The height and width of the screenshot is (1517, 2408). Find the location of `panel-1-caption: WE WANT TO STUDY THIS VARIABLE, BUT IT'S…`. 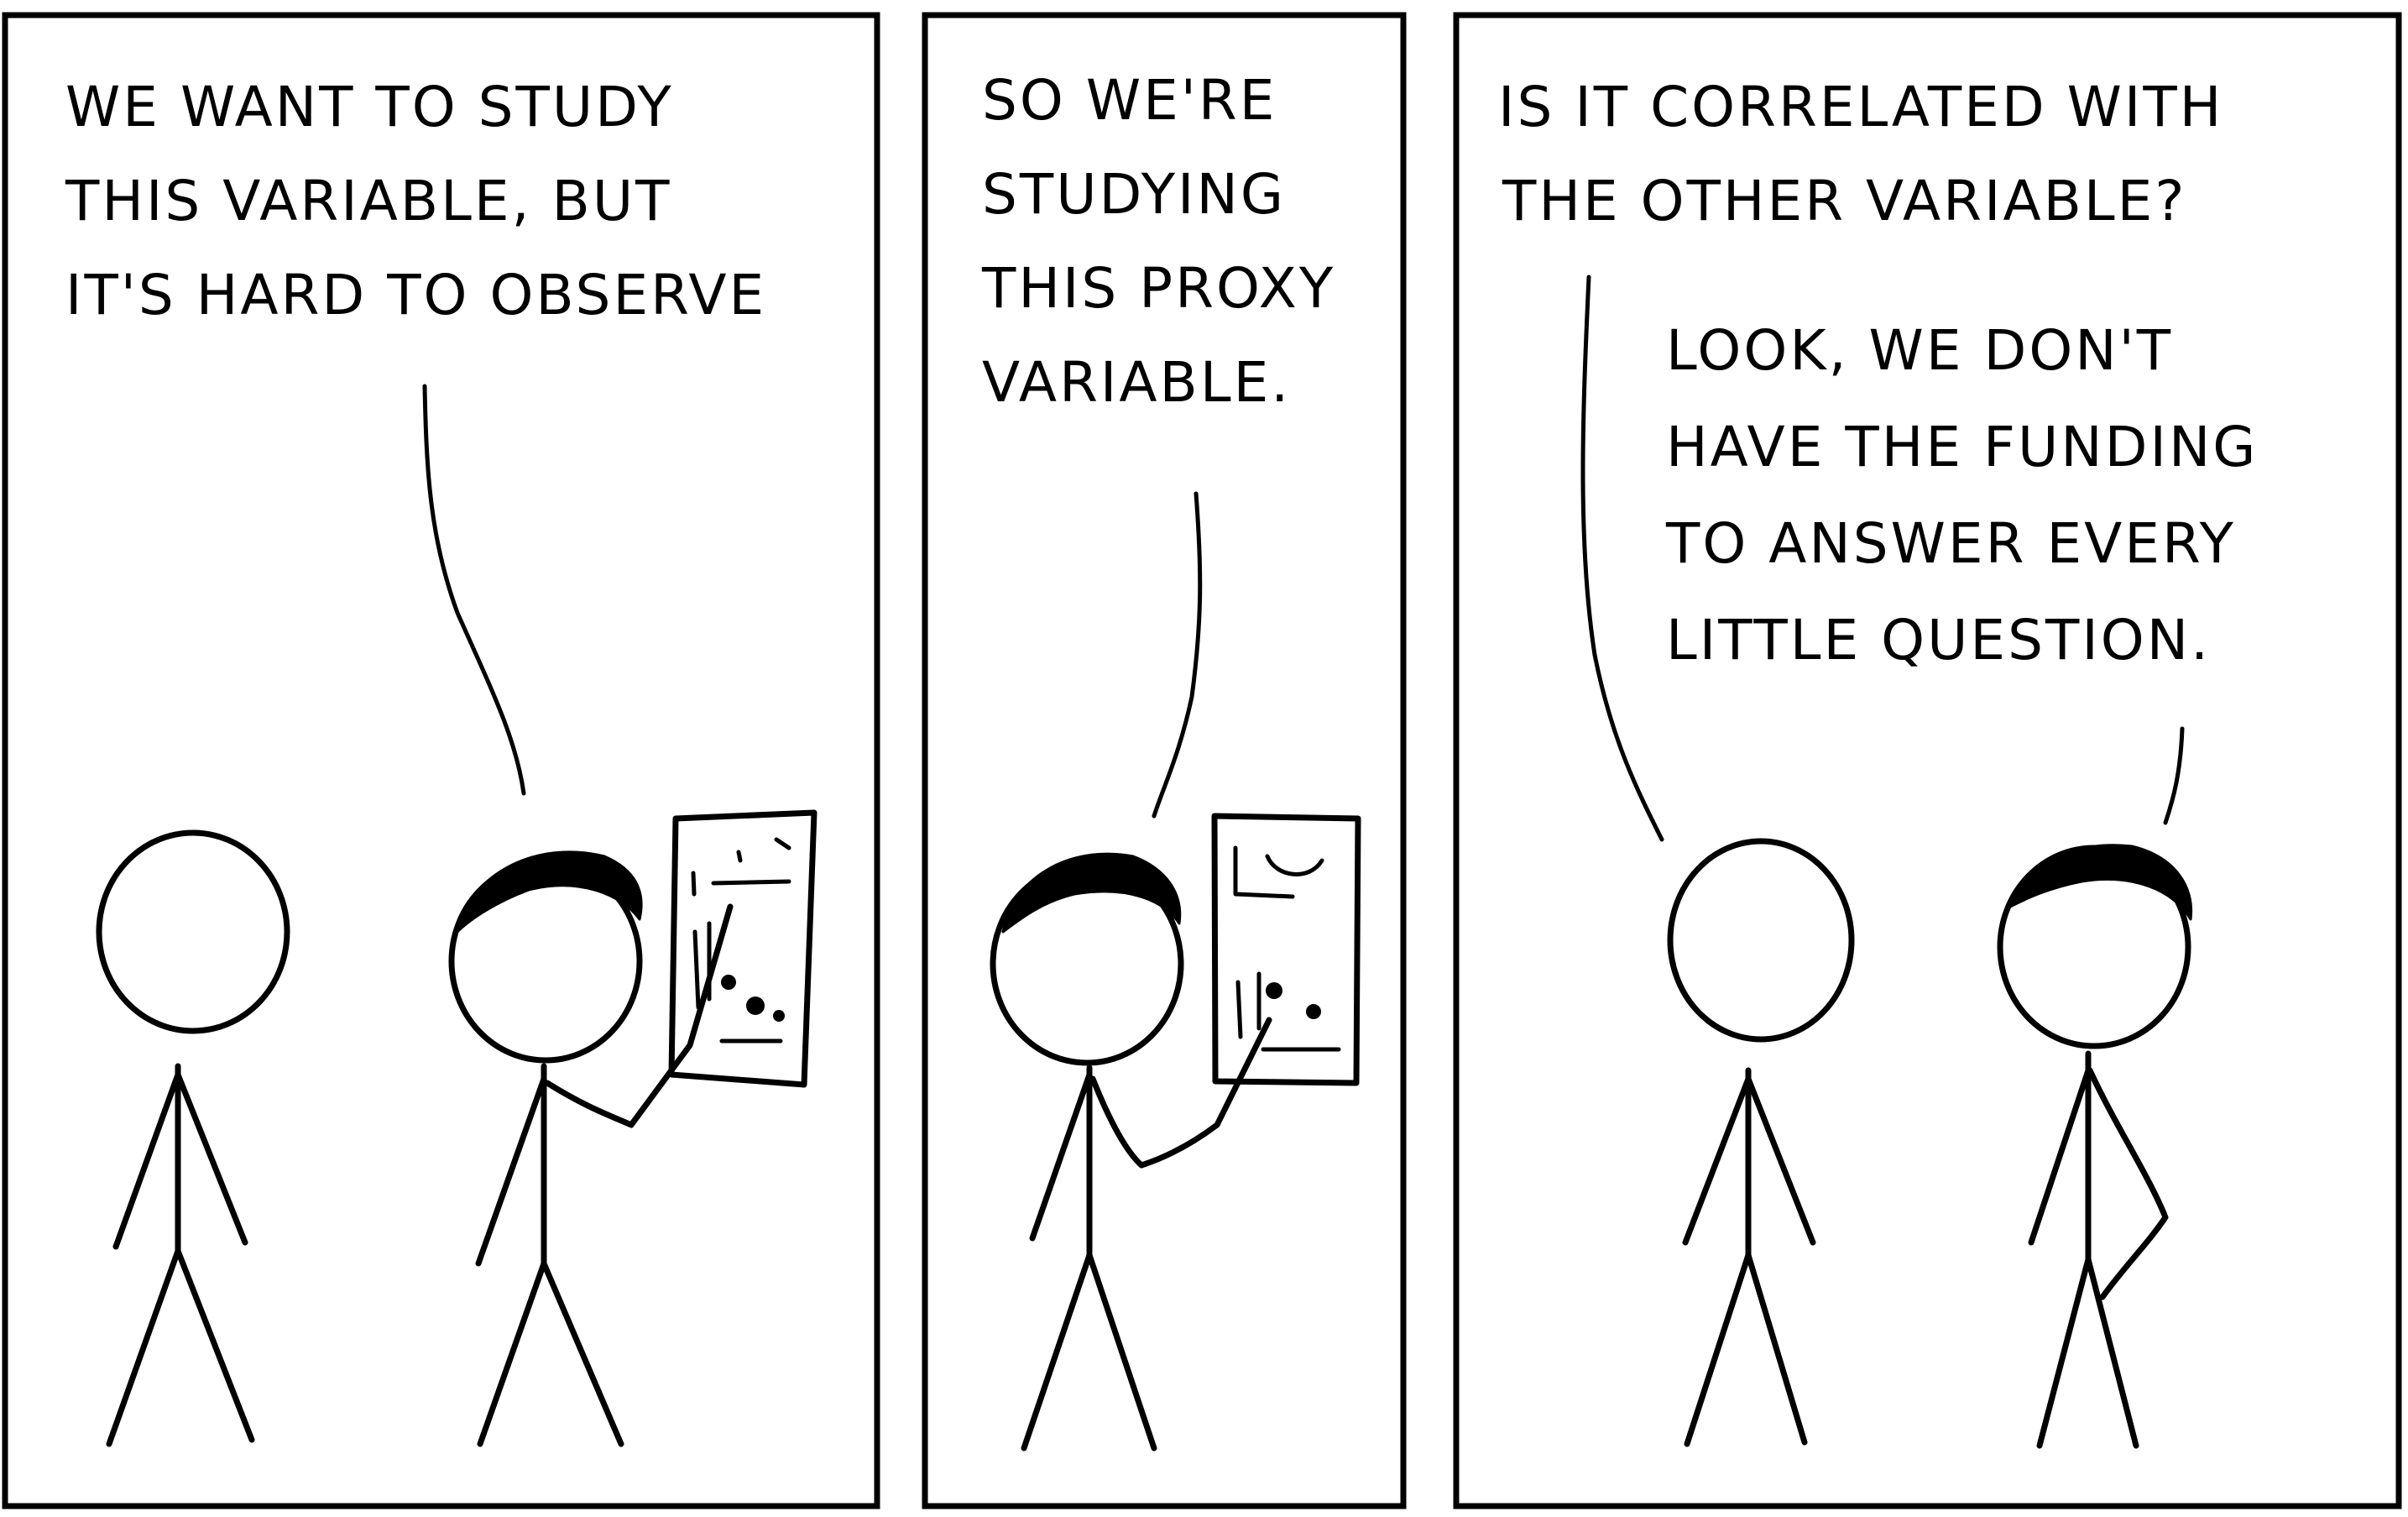

panel-1-caption: WE WANT TO STUDY THIS VARIABLE, BUT IT'S… is located at coordinates (415, 201).